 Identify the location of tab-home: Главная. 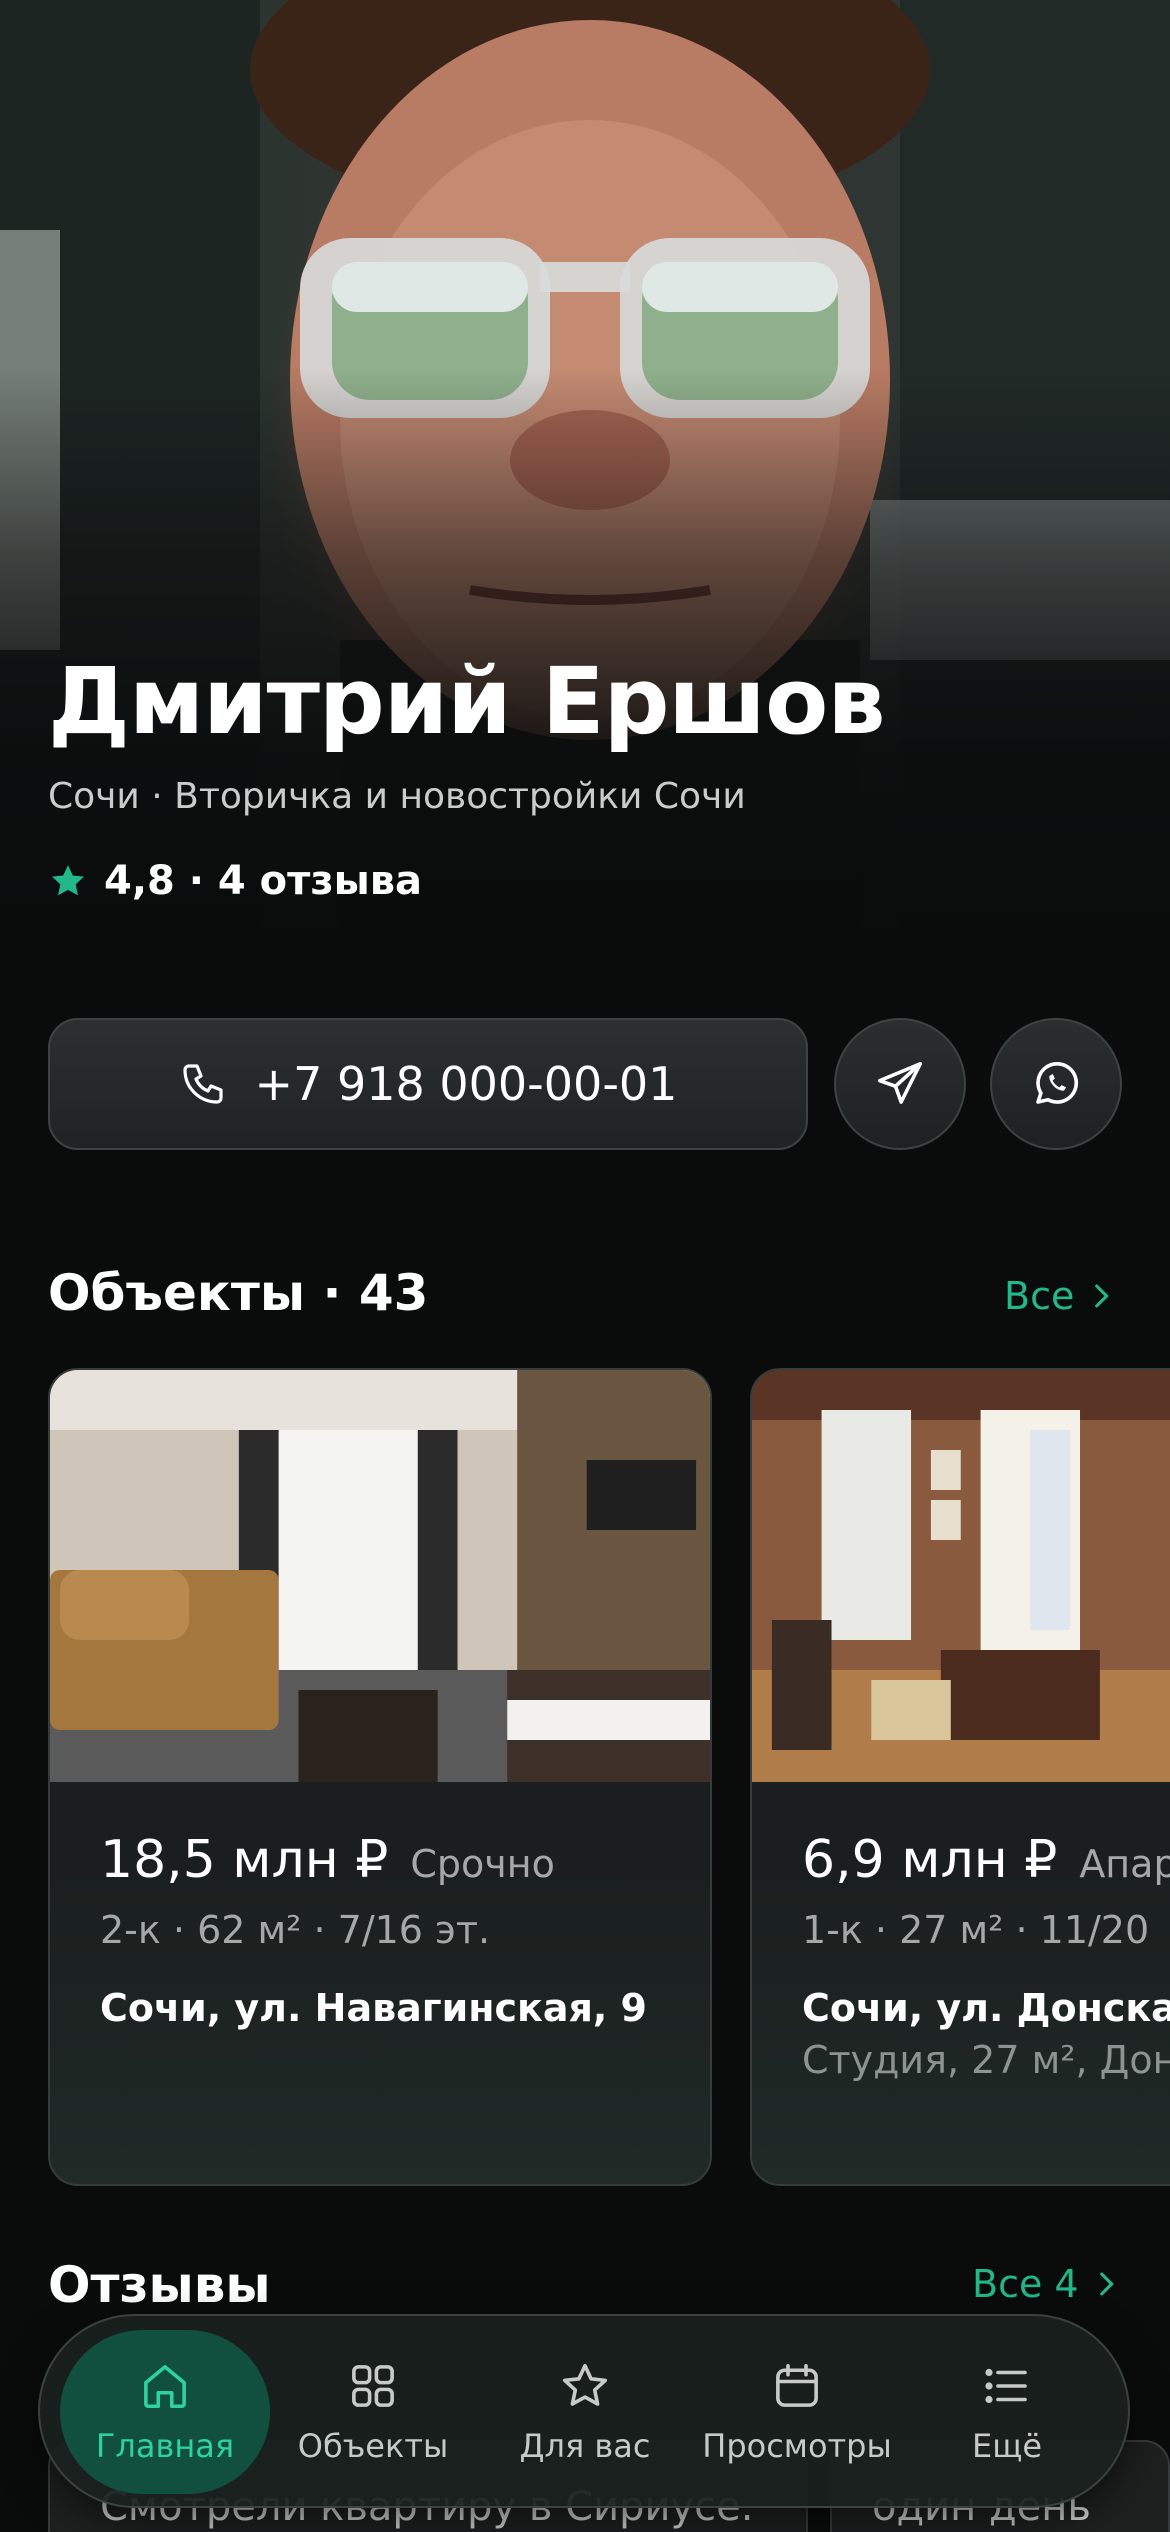
(165, 2412).